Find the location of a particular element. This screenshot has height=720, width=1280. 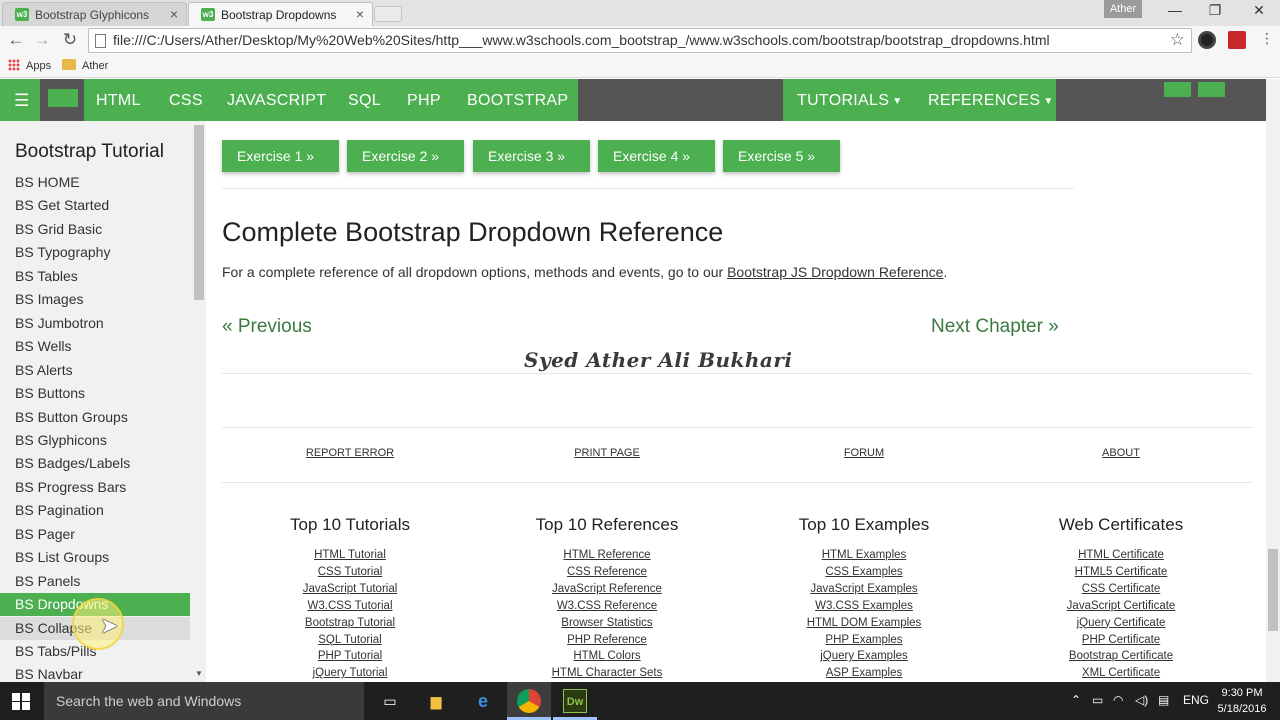

footer-link-print-page: PRINT PAGE is located at coordinates (607, 453).